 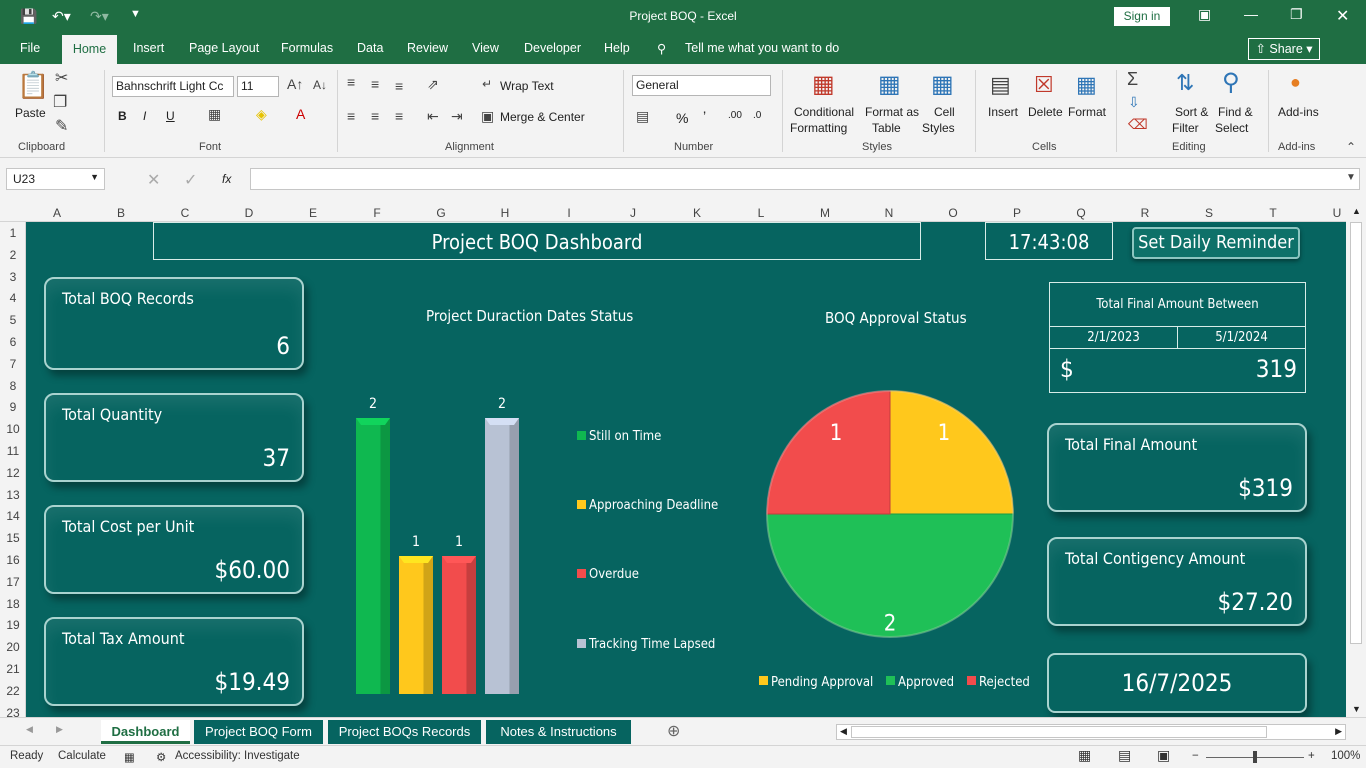 What do you see at coordinates (399, 116) in the screenshot?
I see `align-right-icon: ≡` at bounding box center [399, 116].